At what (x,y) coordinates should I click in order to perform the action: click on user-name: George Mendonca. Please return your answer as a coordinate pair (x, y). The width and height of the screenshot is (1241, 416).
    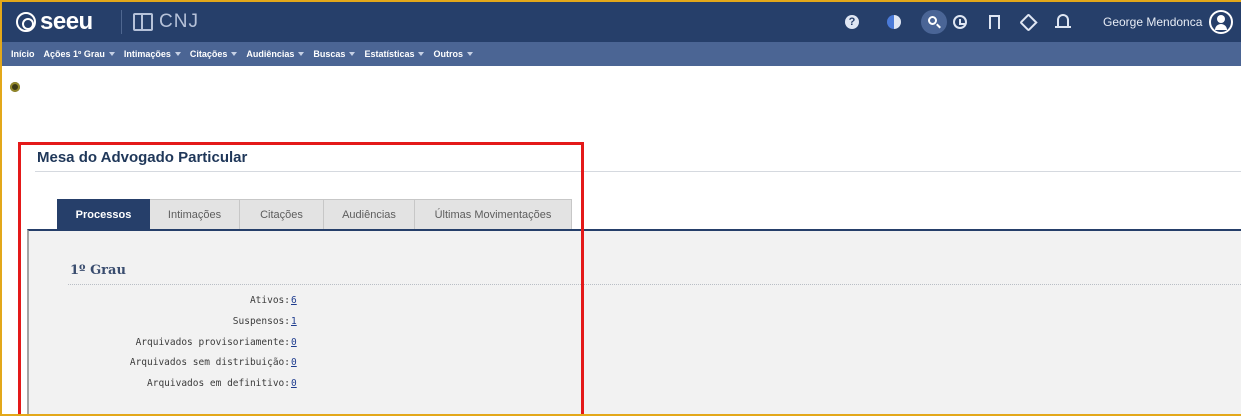
    Looking at the image, I should click on (1152, 22).